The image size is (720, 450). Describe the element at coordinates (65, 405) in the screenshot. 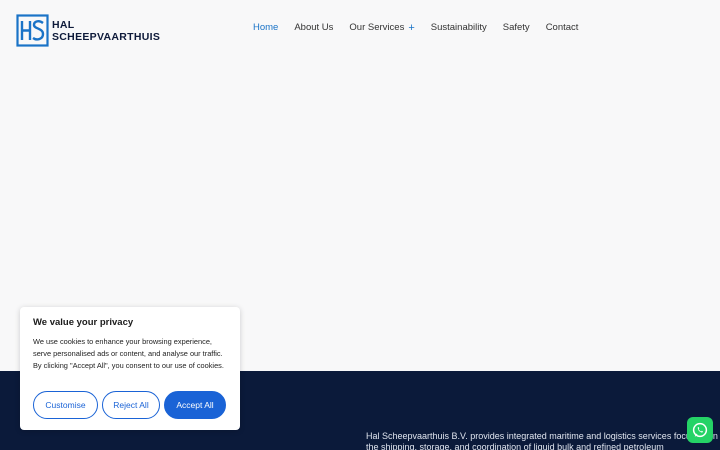

I see `customise-button: Customise` at that location.